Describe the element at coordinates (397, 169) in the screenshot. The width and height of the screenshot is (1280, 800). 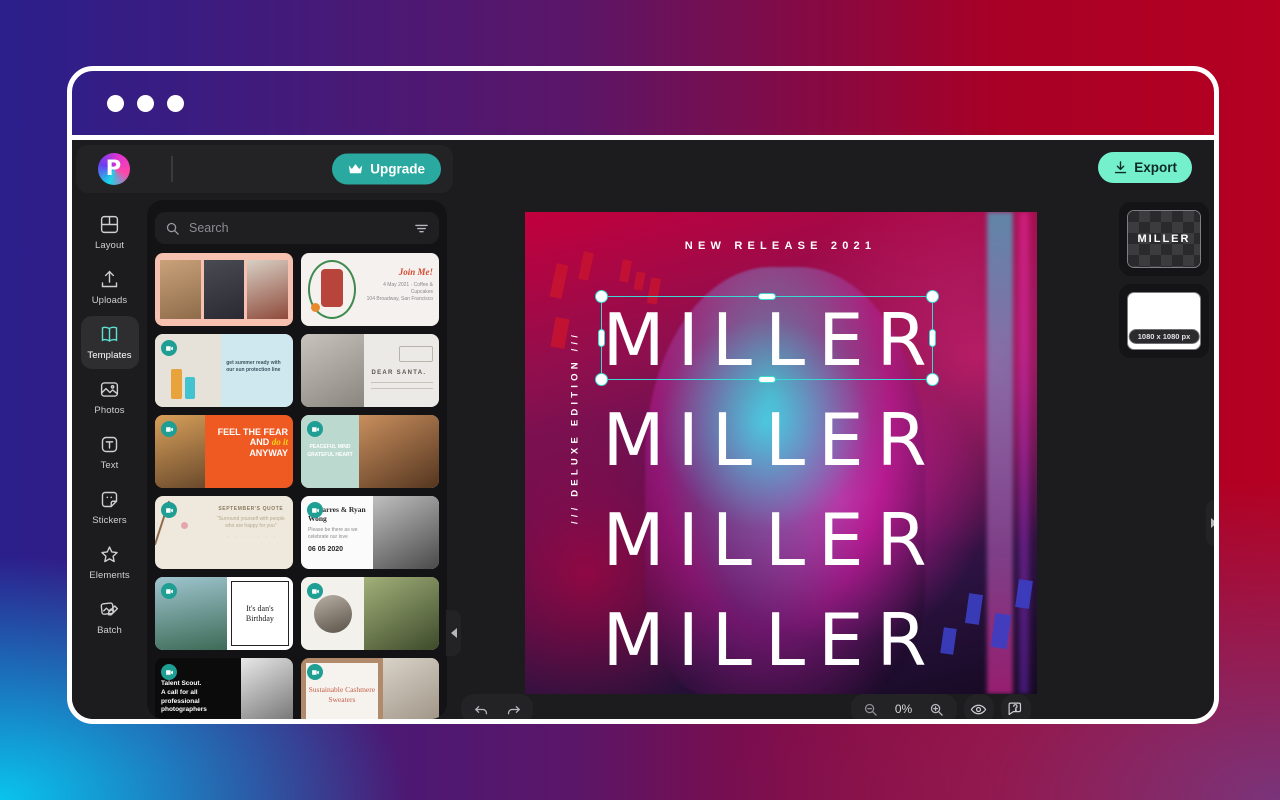
I see `upgrade-label: Upgrade` at that location.